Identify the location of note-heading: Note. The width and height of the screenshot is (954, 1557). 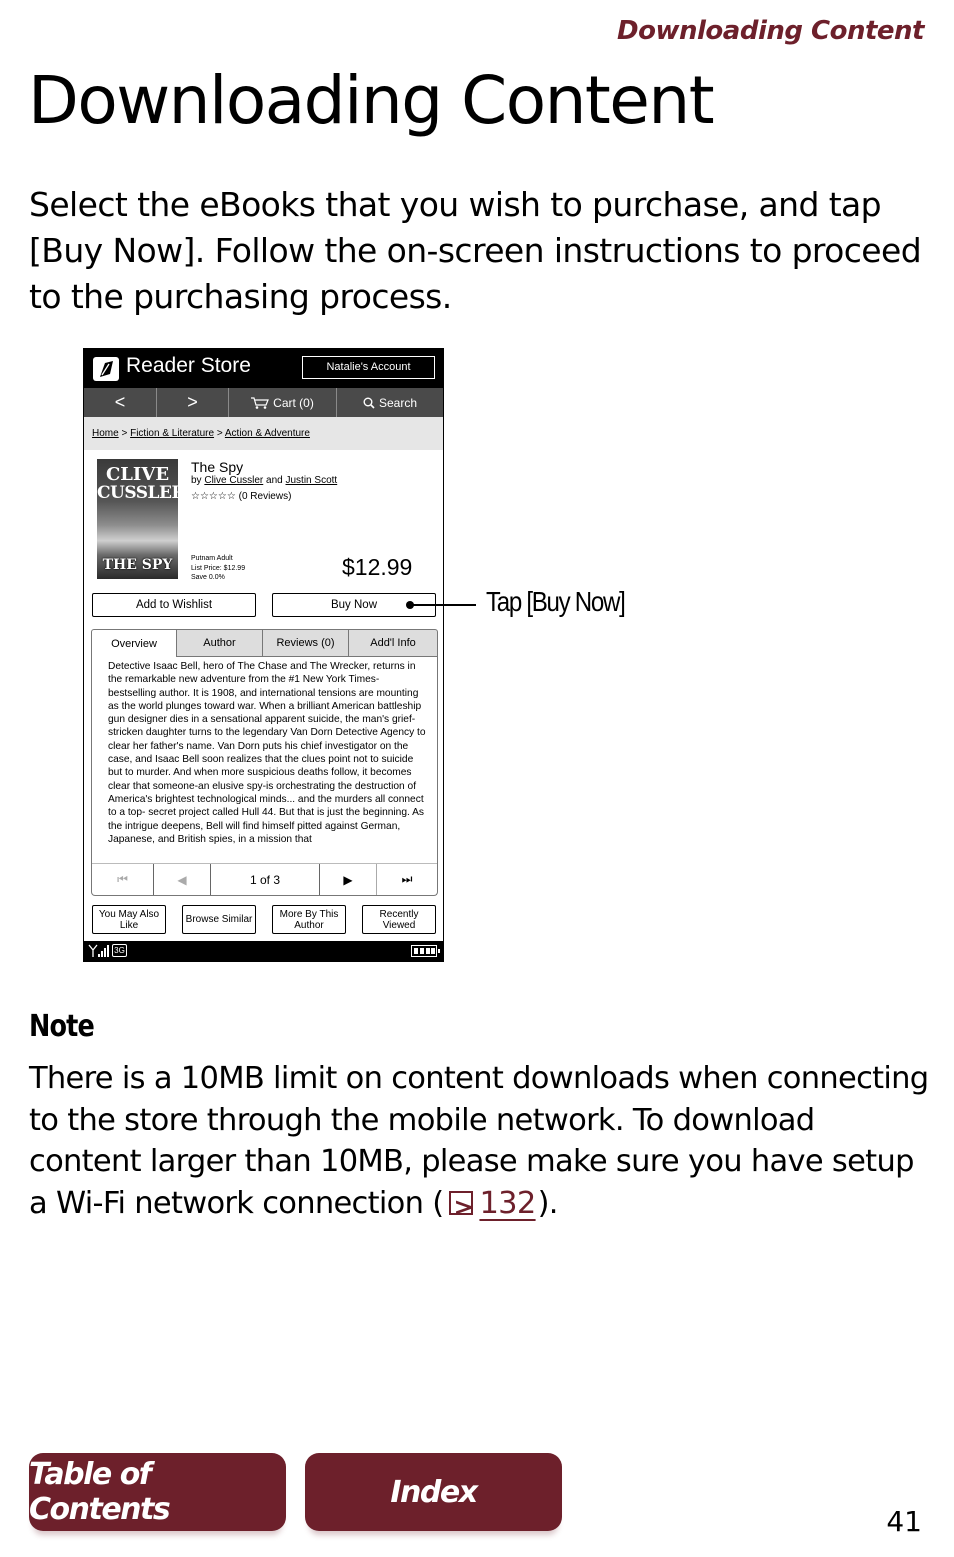
(62, 1026).